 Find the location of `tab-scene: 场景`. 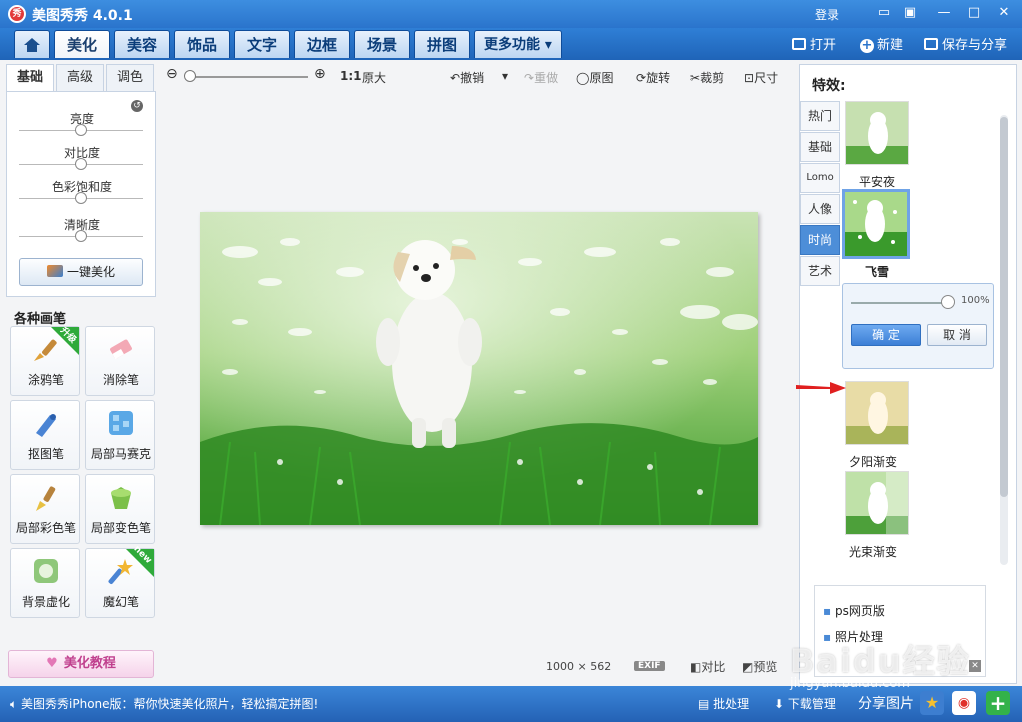

tab-scene: 场景 is located at coordinates (382, 44).